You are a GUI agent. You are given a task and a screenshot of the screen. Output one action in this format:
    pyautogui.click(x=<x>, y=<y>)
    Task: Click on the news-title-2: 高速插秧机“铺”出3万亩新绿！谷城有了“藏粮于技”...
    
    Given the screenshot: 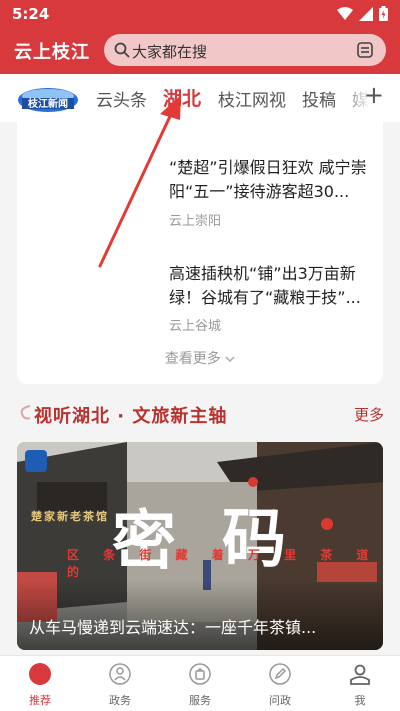 What is the action you would take?
    pyautogui.click(x=269, y=286)
    